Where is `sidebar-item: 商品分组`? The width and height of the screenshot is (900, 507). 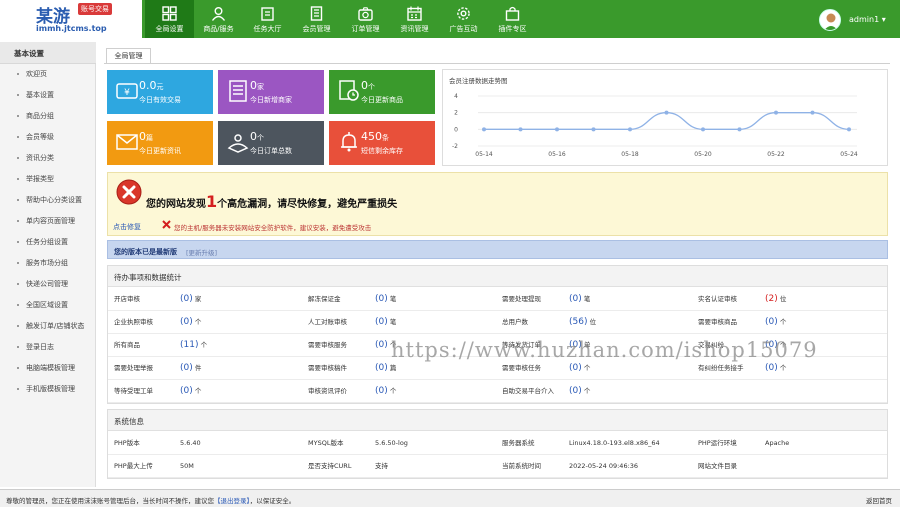
sidebar-item: 商品分组 is located at coordinates (48, 116).